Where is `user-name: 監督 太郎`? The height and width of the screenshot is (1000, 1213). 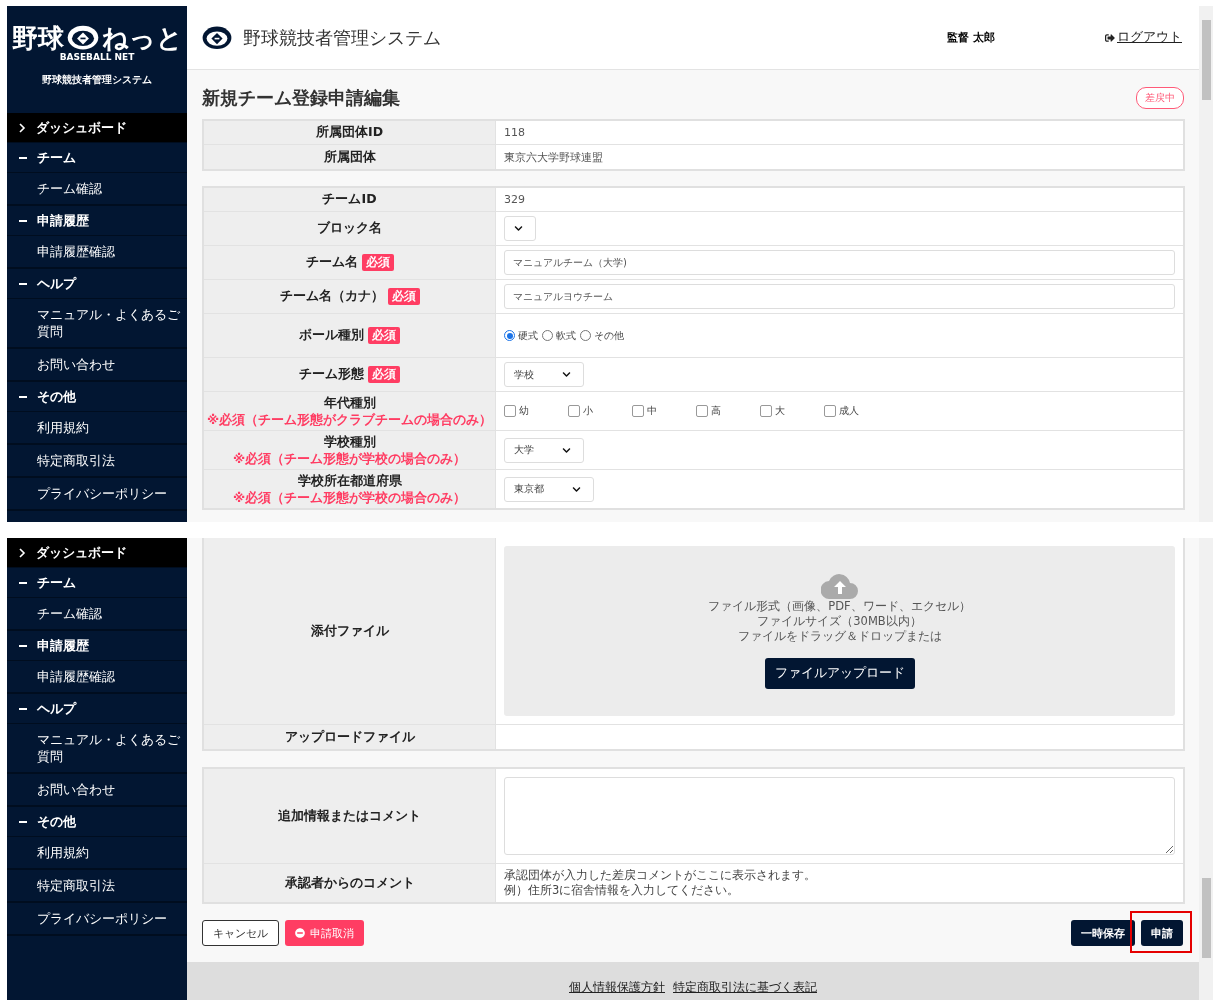
user-name: 監督 太郎 is located at coordinates (971, 37).